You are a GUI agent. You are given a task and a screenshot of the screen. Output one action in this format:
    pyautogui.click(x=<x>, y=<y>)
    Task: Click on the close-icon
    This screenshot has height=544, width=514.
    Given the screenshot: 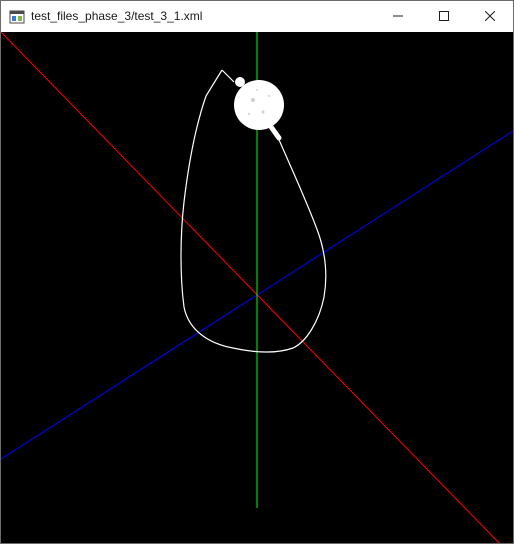 What is the action you would take?
    pyautogui.click(x=490, y=16)
    